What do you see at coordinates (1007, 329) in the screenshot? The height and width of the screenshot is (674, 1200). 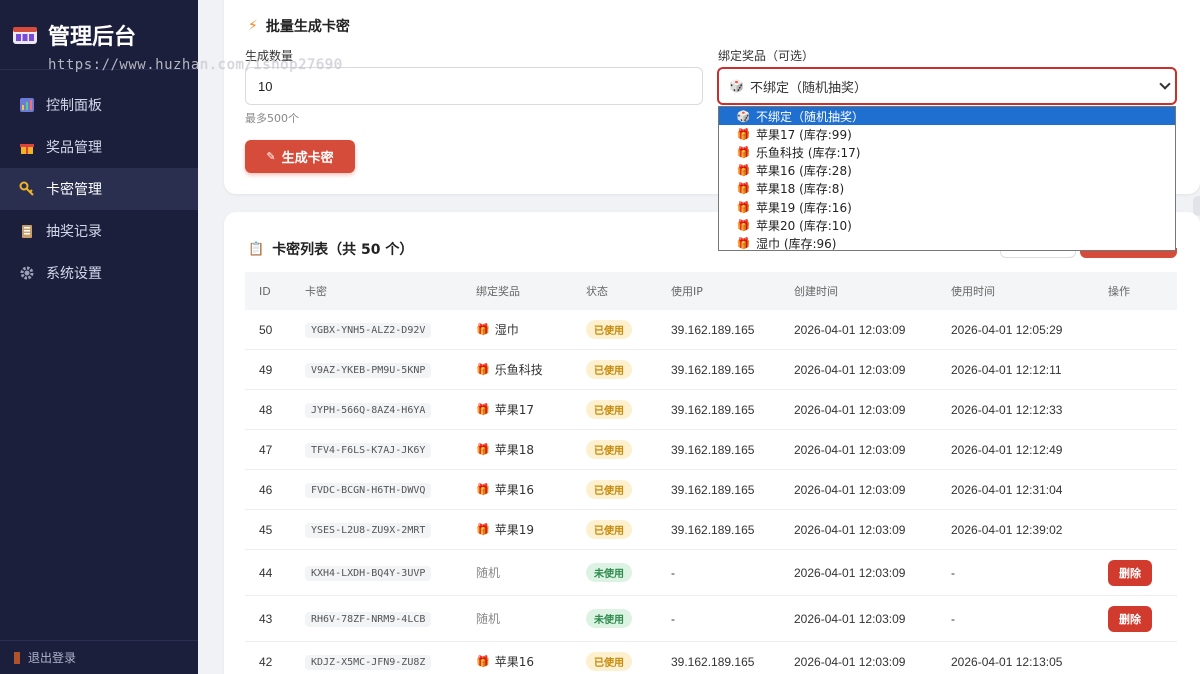 I see `cell-used: 2026-04-01 12:05:29` at bounding box center [1007, 329].